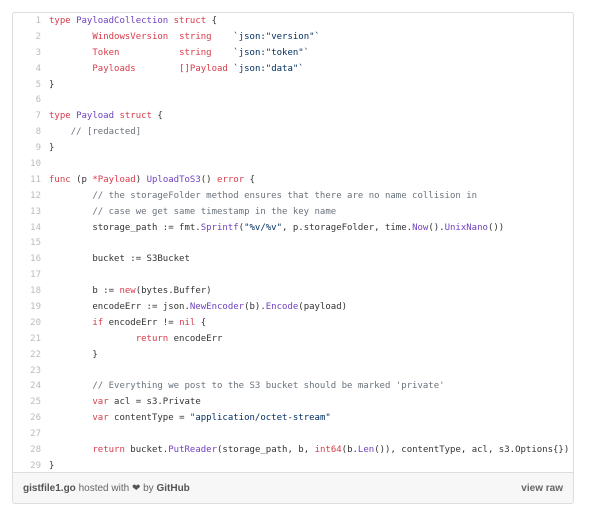 This screenshot has height=515, width=616. I want to click on code-token: bucket., so click(146, 450).